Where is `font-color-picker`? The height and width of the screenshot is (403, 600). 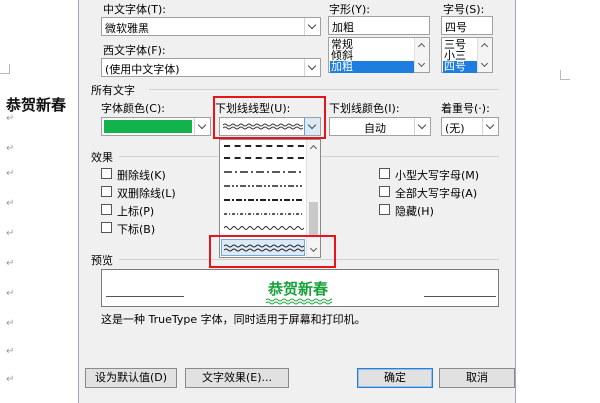
font-color-picker is located at coordinates (156, 126).